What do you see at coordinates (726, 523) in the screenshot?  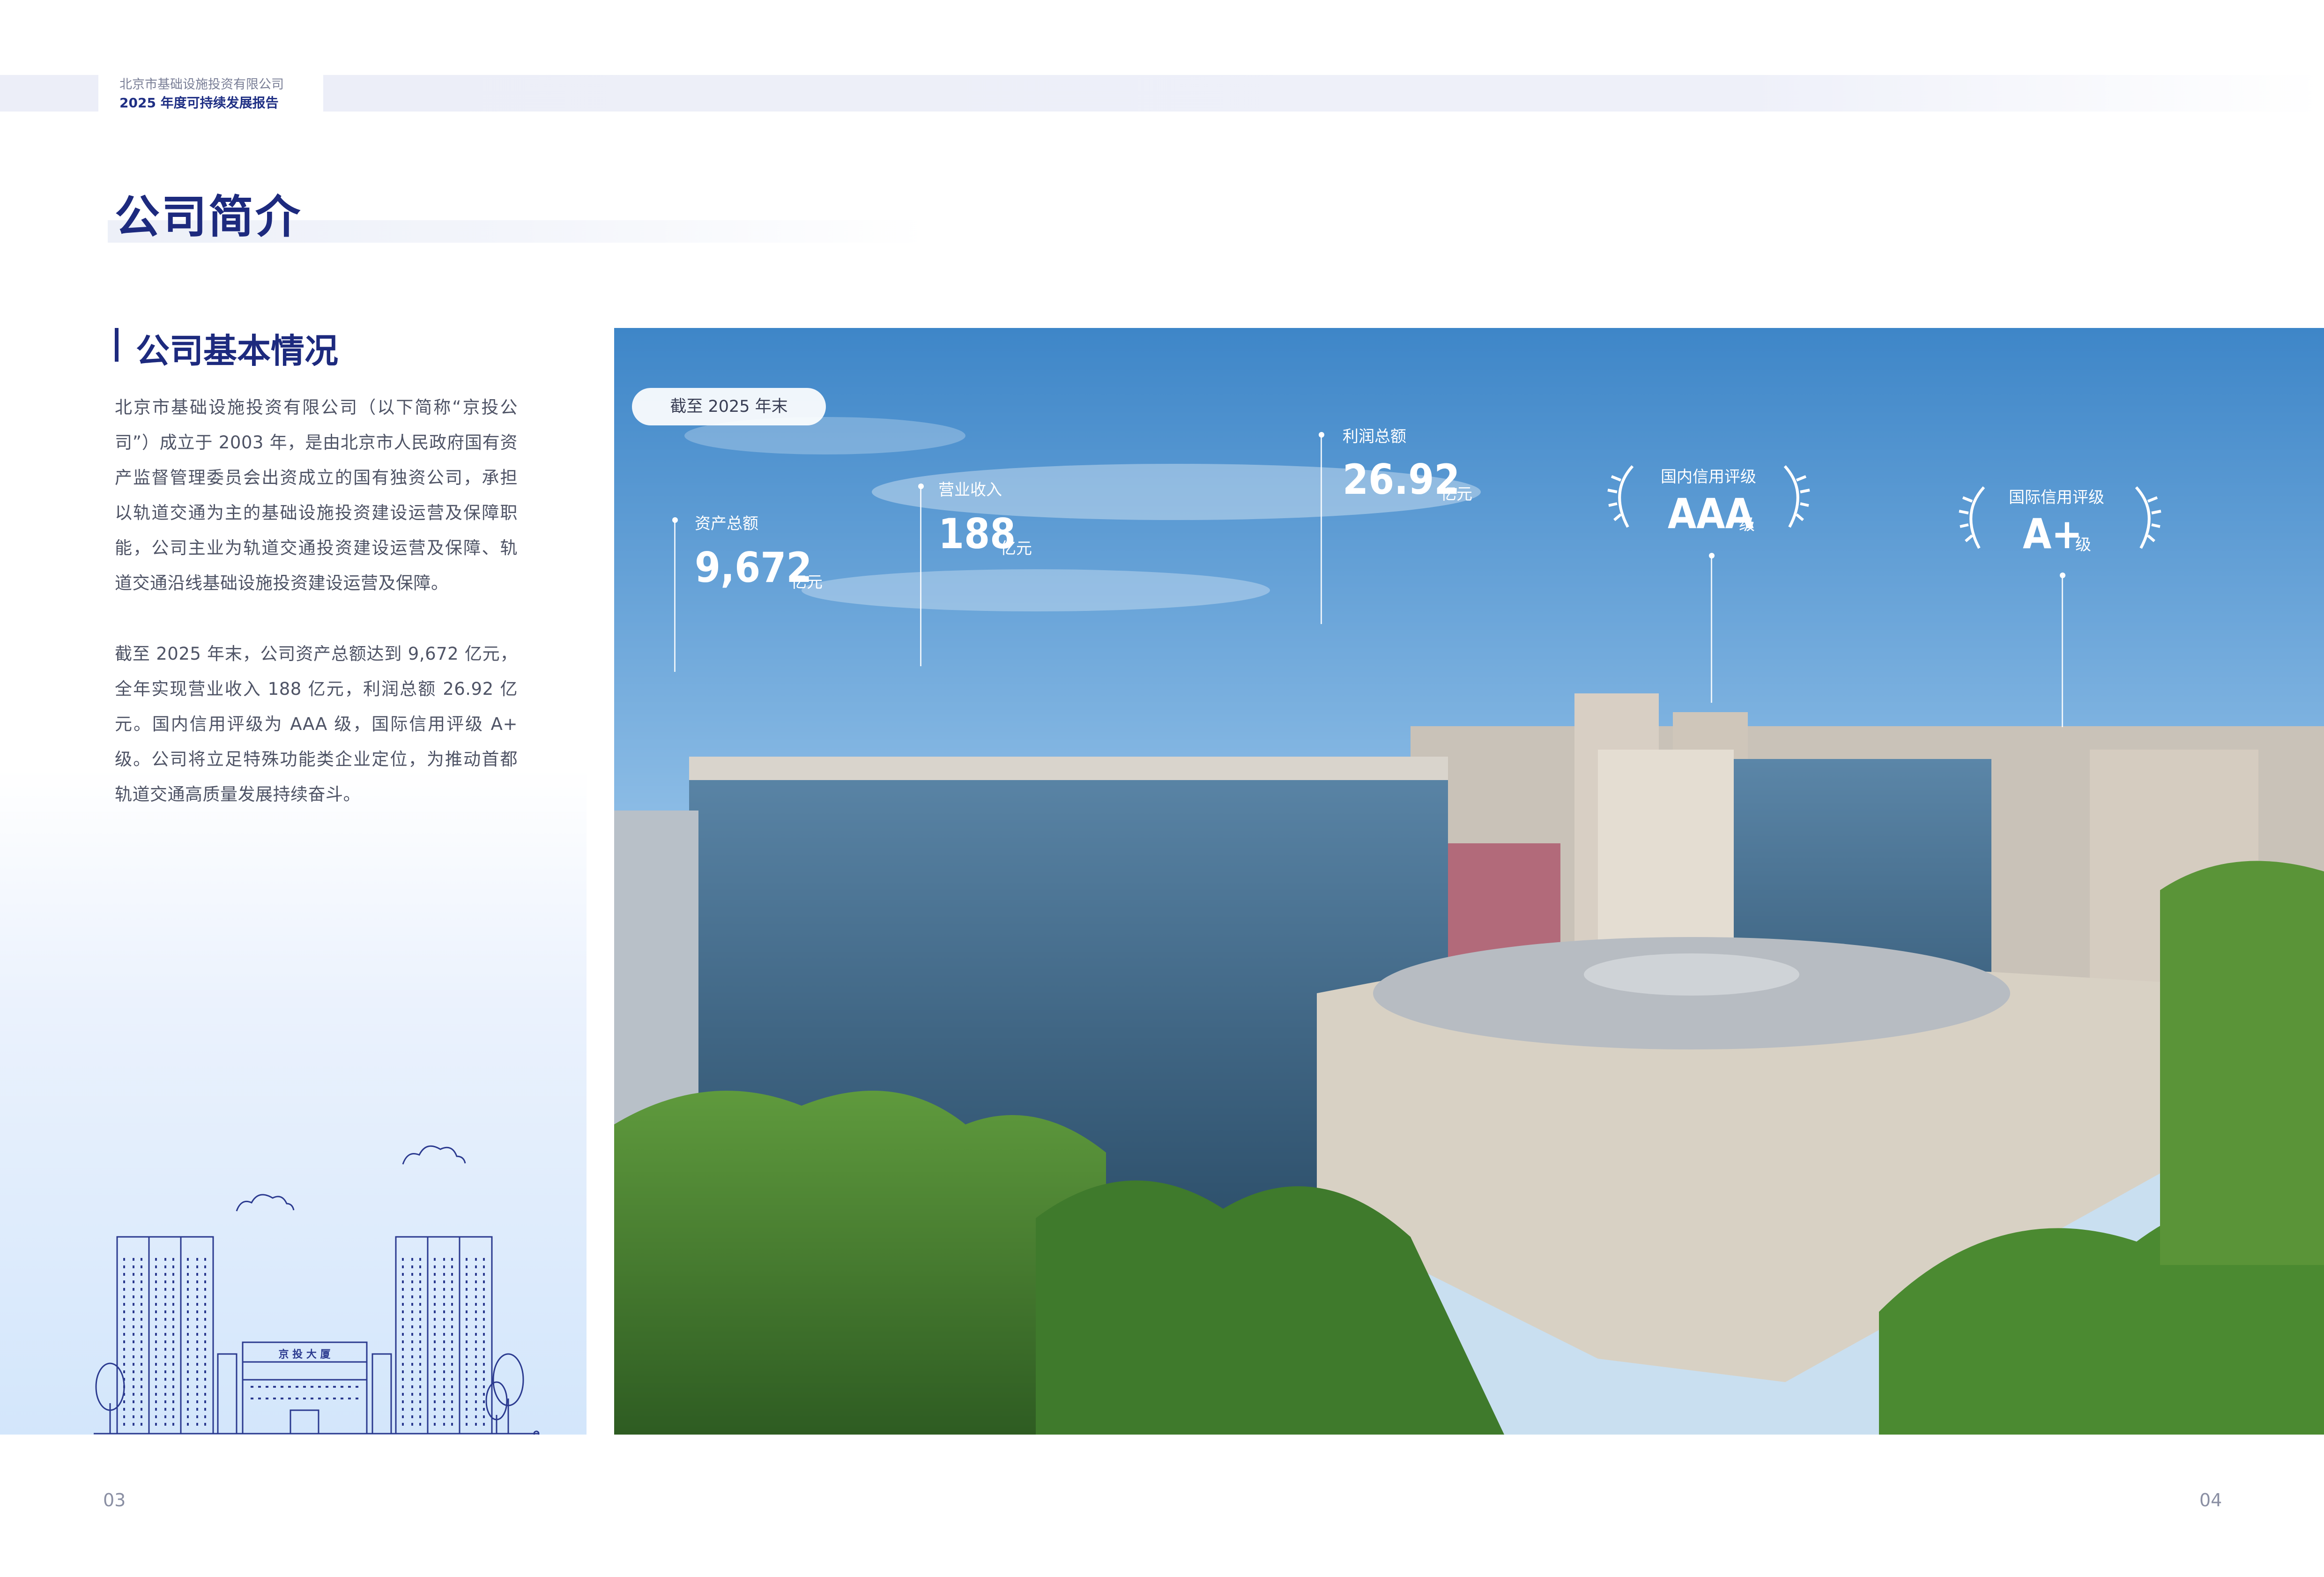 I see `assets-label: 资产总额` at bounding box center [726, 523].